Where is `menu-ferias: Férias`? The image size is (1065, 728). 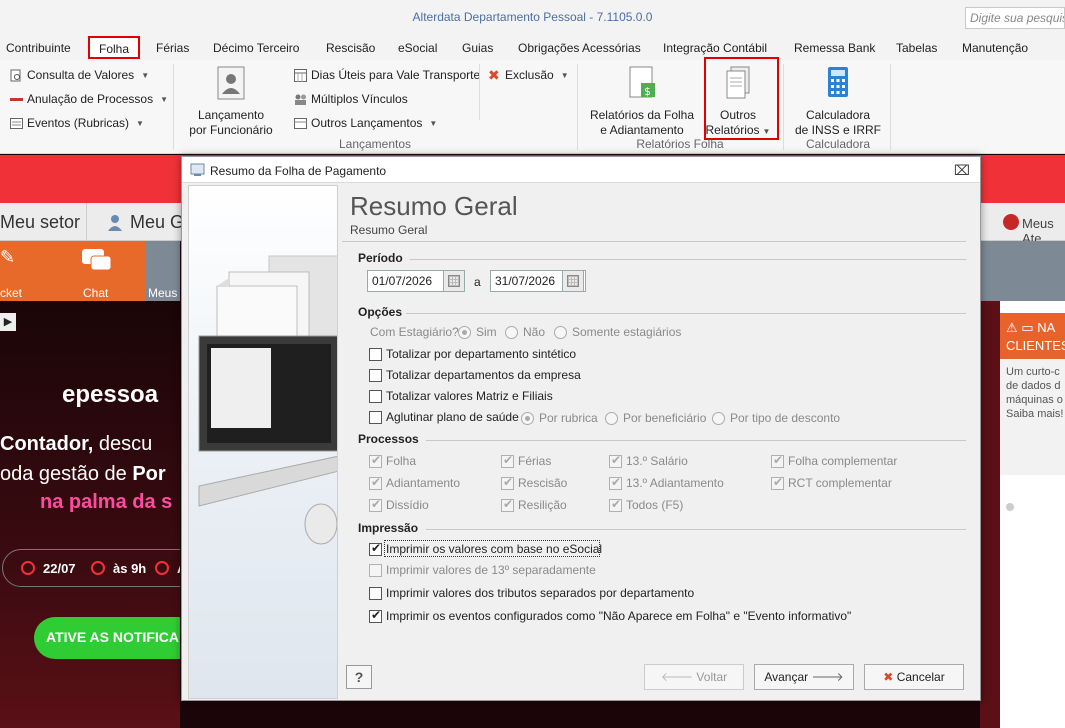 menu-ferias: Férias is located at coordinates (172, 48).